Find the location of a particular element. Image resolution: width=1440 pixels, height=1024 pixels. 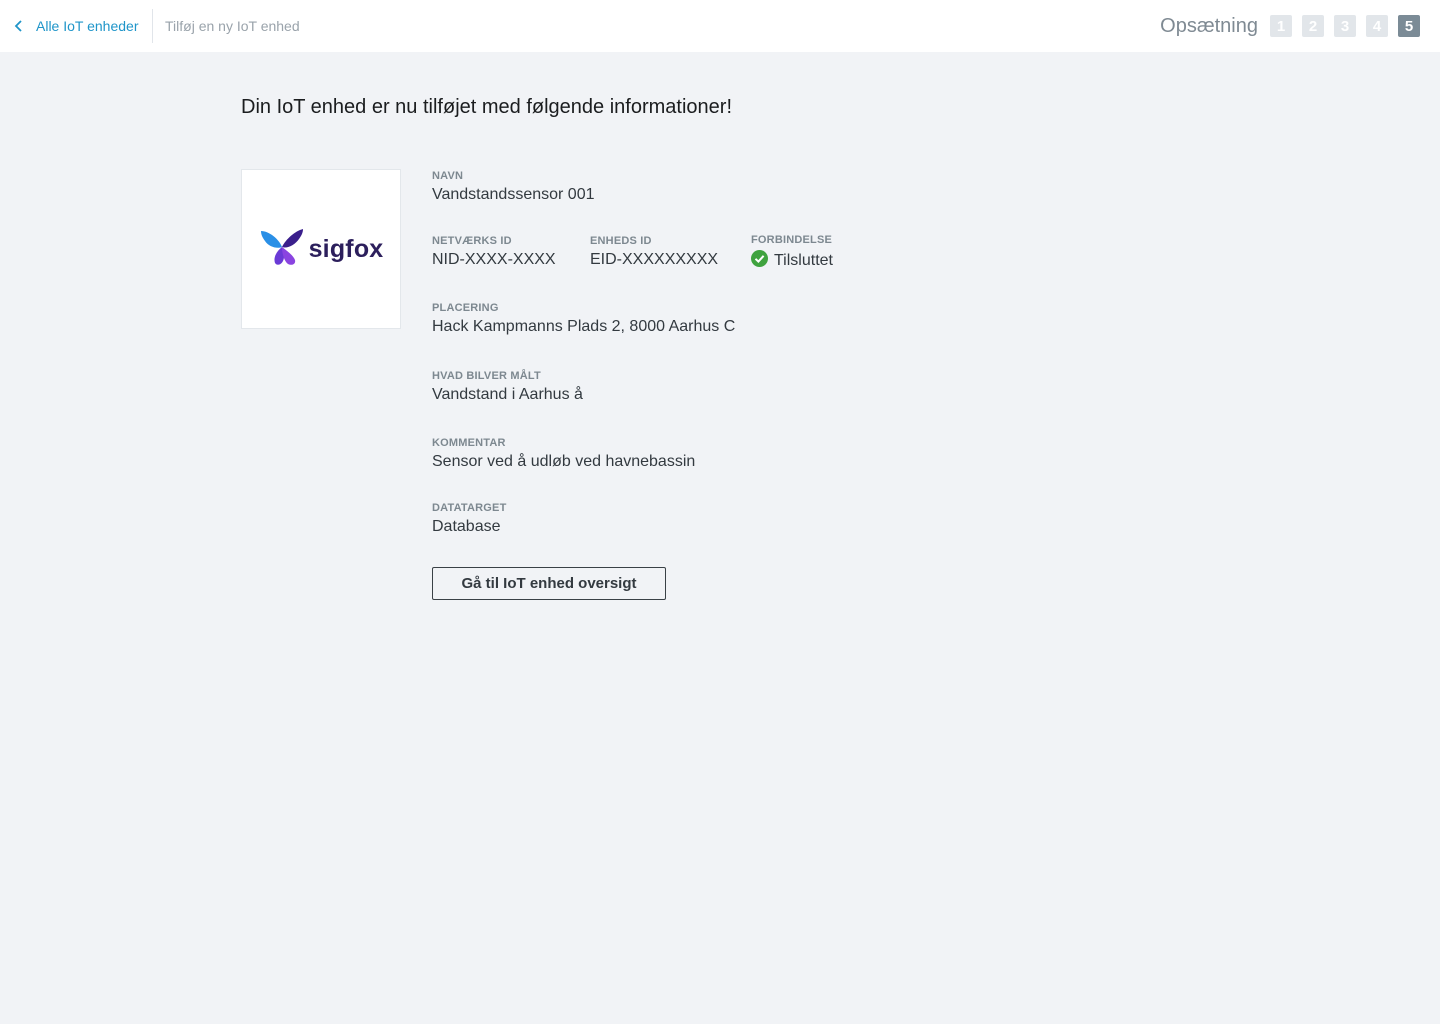

field-network-id: NETVÆRKS ID NID-XXXX-XXXX is located at coordinates (494, 252).